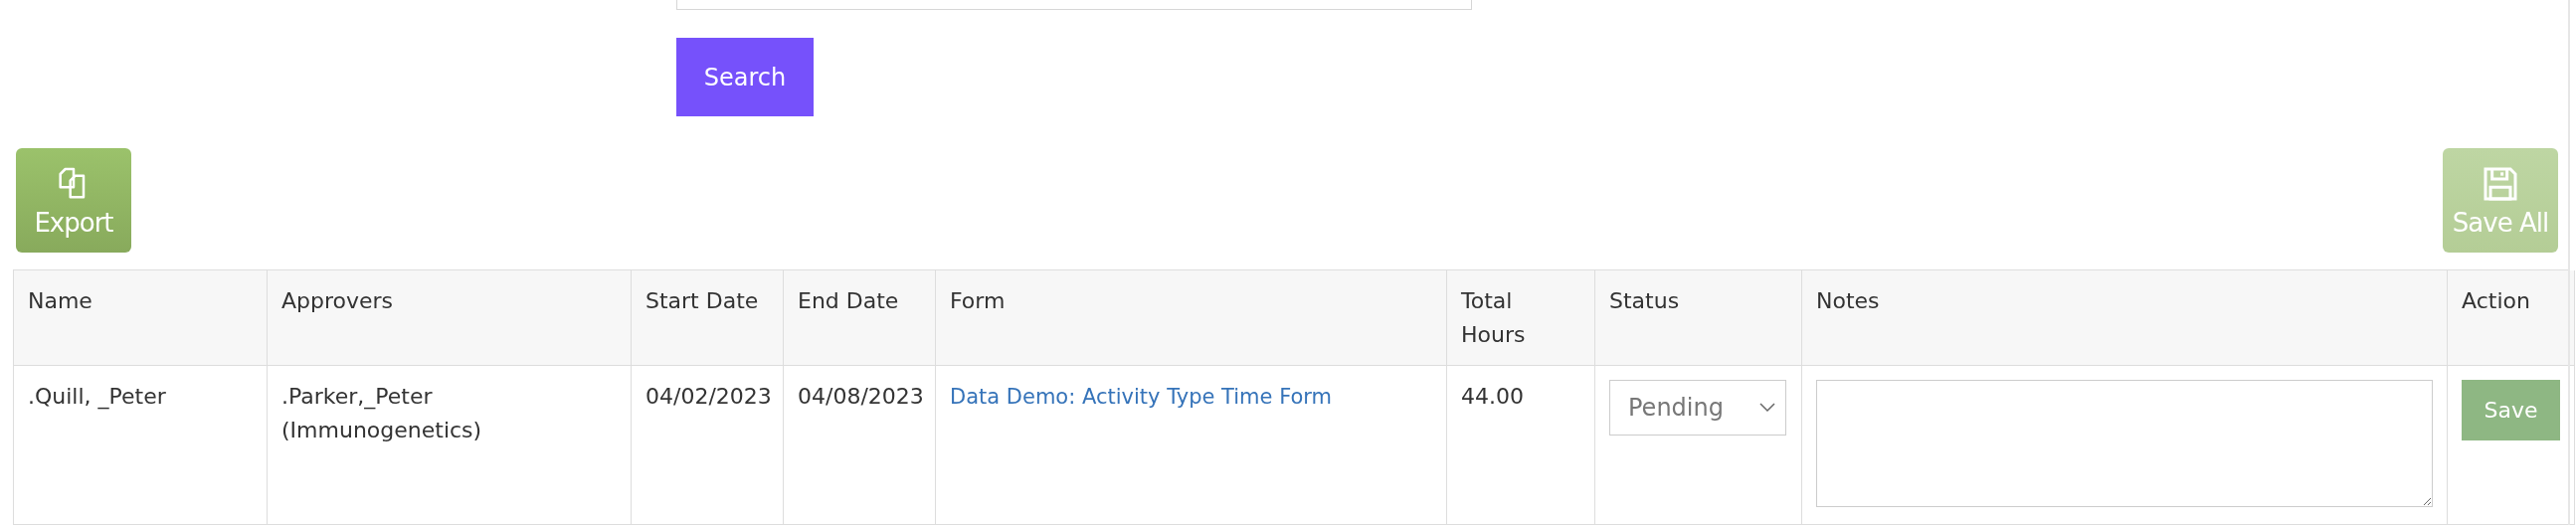 The image size is (2576, 525). What do you see at coordinates (745, 77) in the screenshot?
I see `search-button: Search` at bounding box center [745, 77].